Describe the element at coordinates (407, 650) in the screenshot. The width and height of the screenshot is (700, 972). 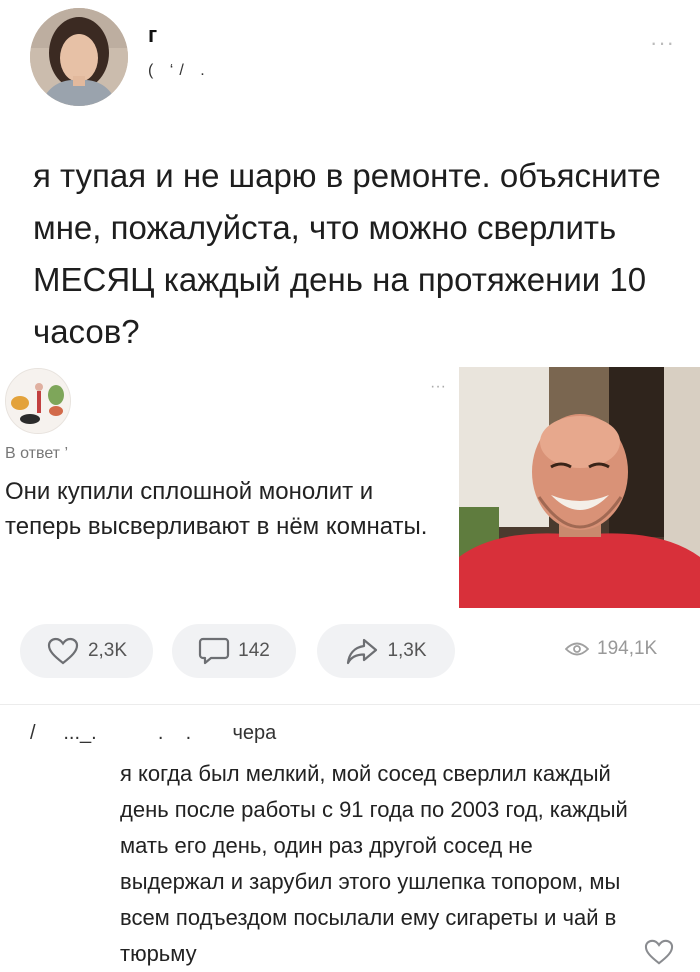
I see `share-count: 1,3K` at that location.